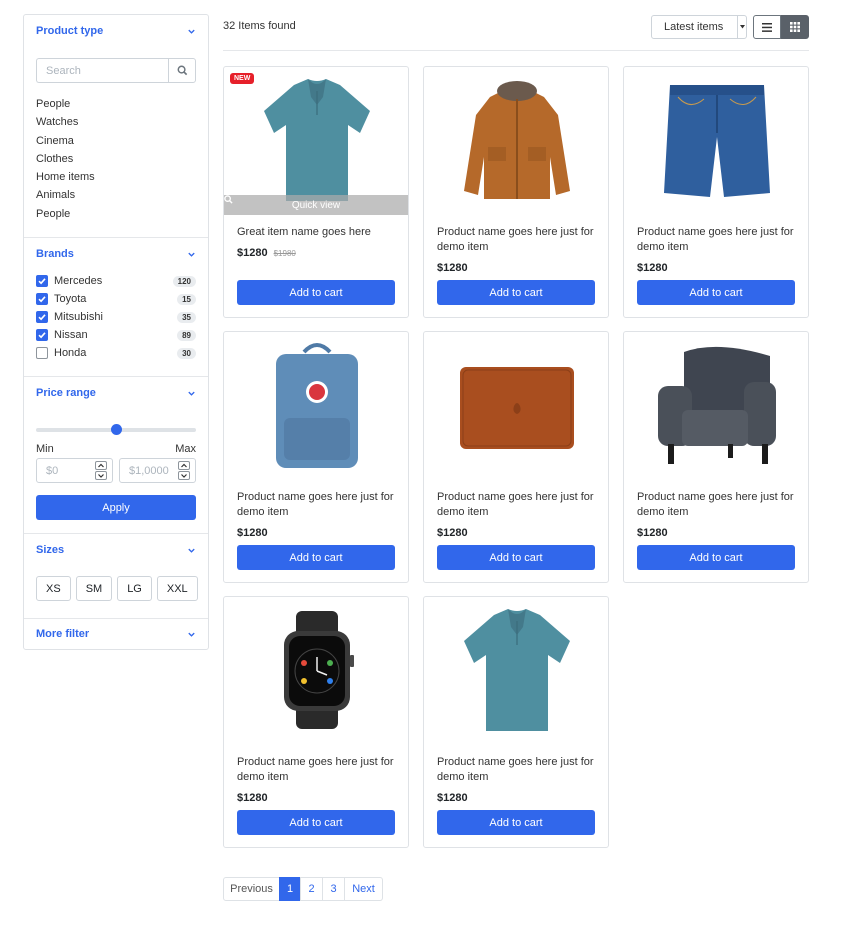  Describe the element at coordinates (116, 254) in the screenshot. I see `brands-header: Brands` at that location.